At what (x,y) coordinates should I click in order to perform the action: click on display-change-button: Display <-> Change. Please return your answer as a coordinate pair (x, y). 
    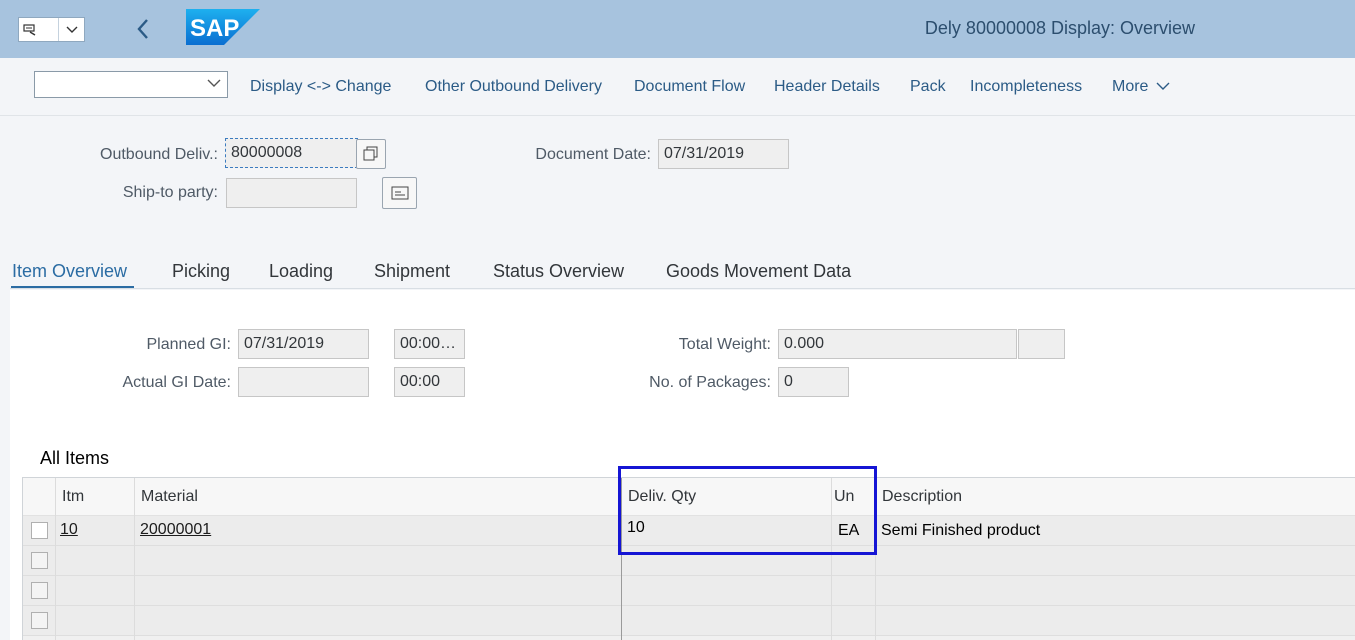
    Looking at the image, I should click on (320, 87).